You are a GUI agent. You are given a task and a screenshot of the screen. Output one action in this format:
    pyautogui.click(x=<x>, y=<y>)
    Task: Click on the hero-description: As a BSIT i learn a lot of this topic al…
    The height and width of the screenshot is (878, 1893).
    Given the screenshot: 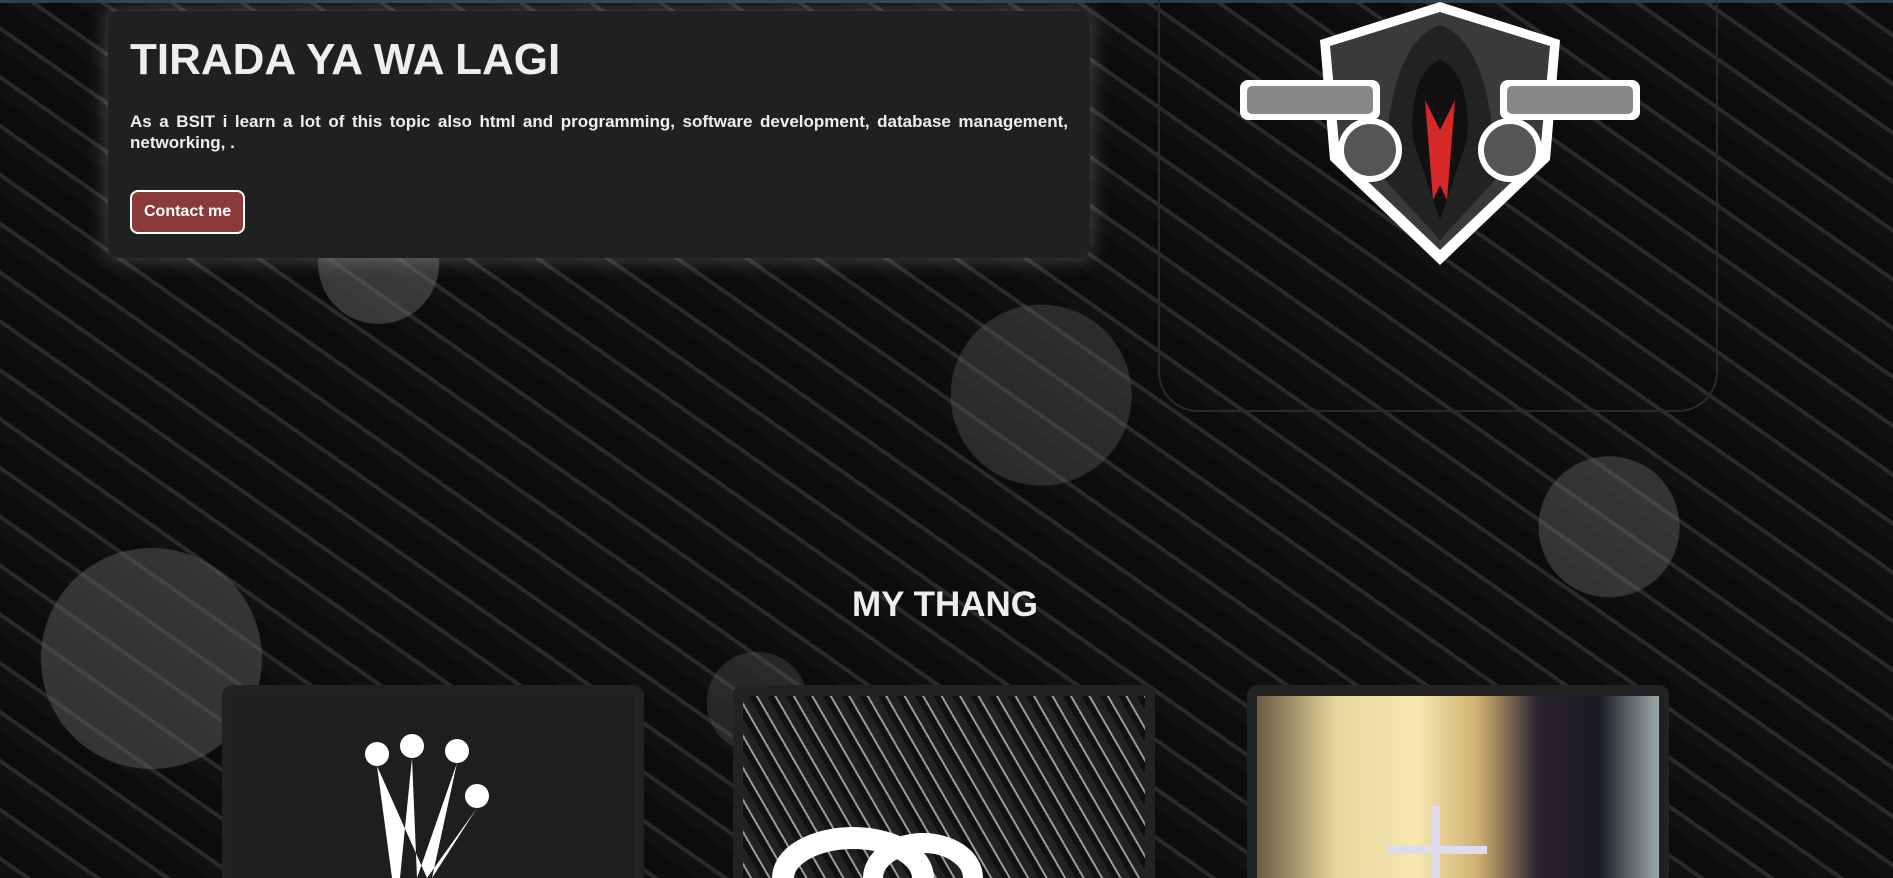 What is the action you would take?
    pyautogui.click(x=599, y=132)
    